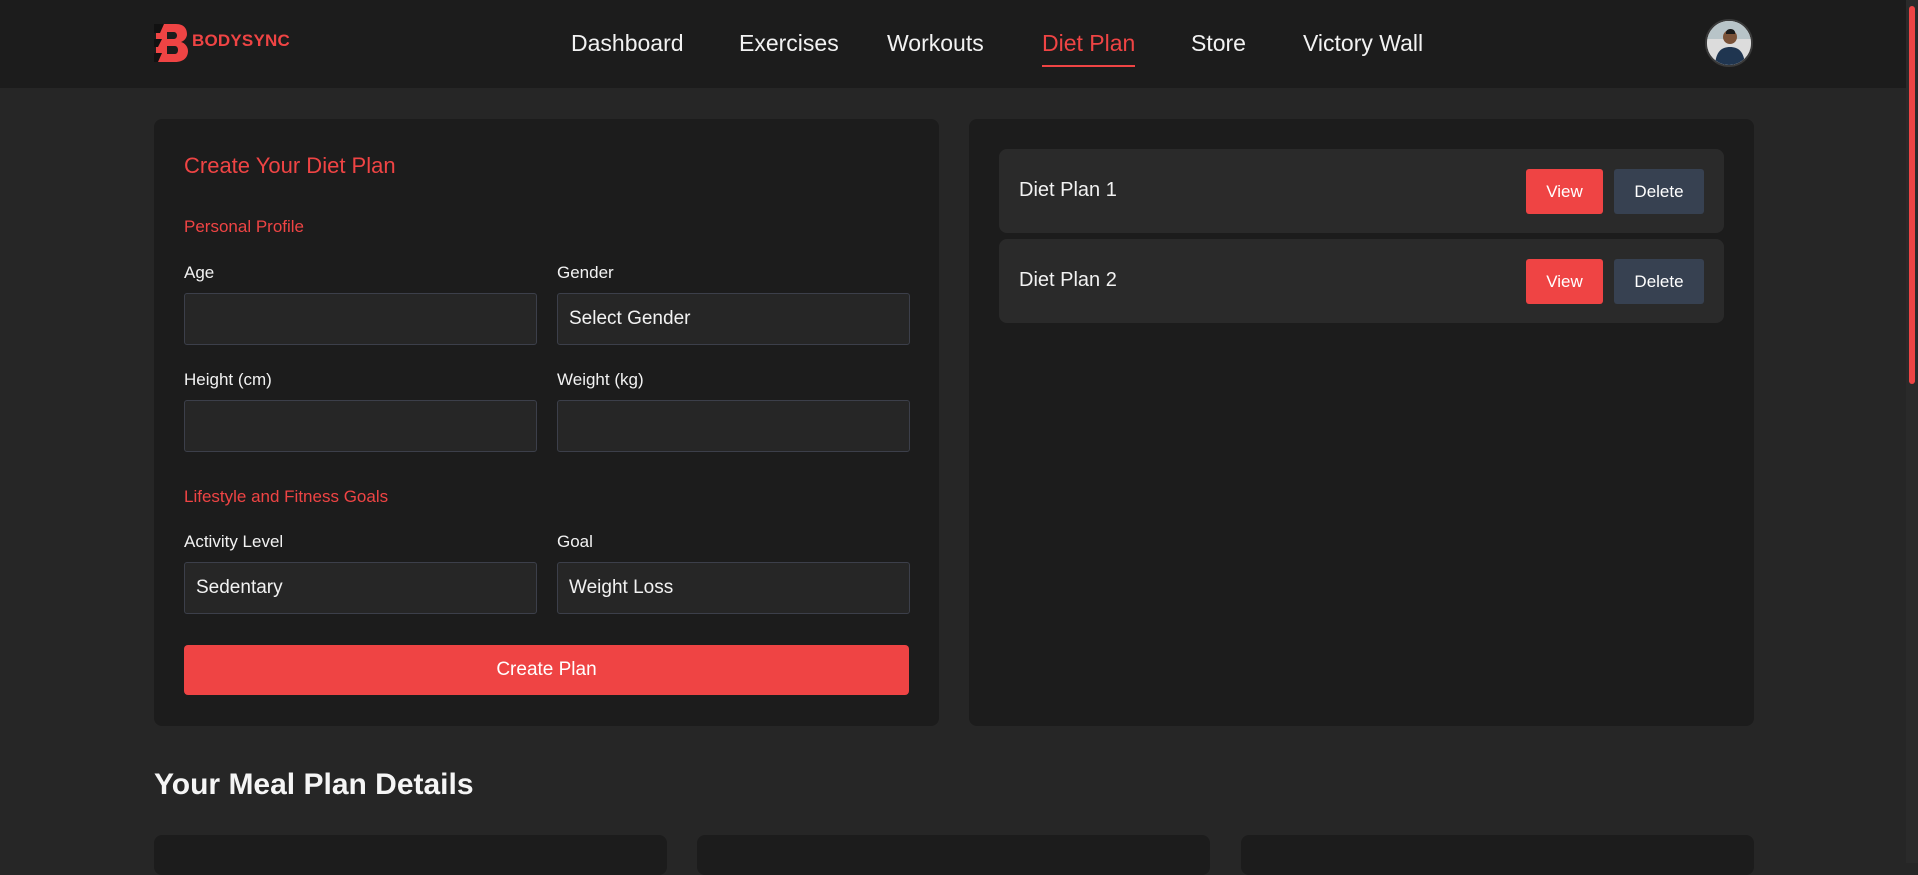  What do you see at coordinates (1912, 431) in the screenshot?
I see `page-scrollbar` at bounding box center [1912, 431].